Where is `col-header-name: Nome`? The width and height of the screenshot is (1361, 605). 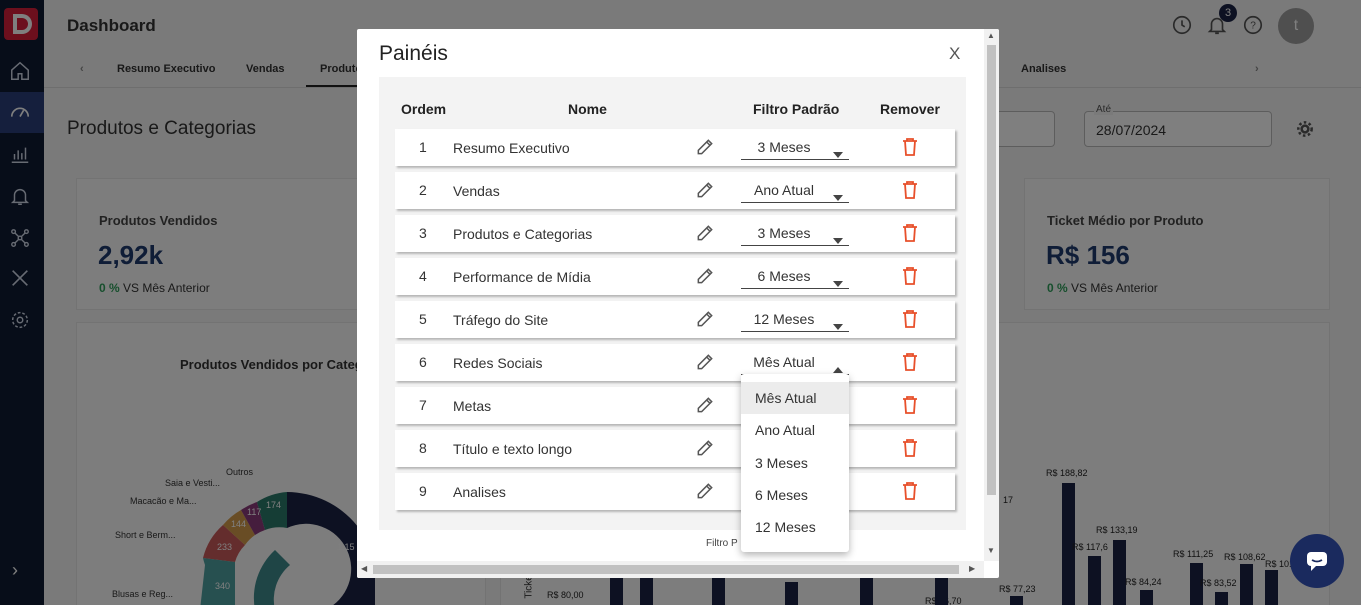
col-header-name: Nome is located at coordinates (587, 109).